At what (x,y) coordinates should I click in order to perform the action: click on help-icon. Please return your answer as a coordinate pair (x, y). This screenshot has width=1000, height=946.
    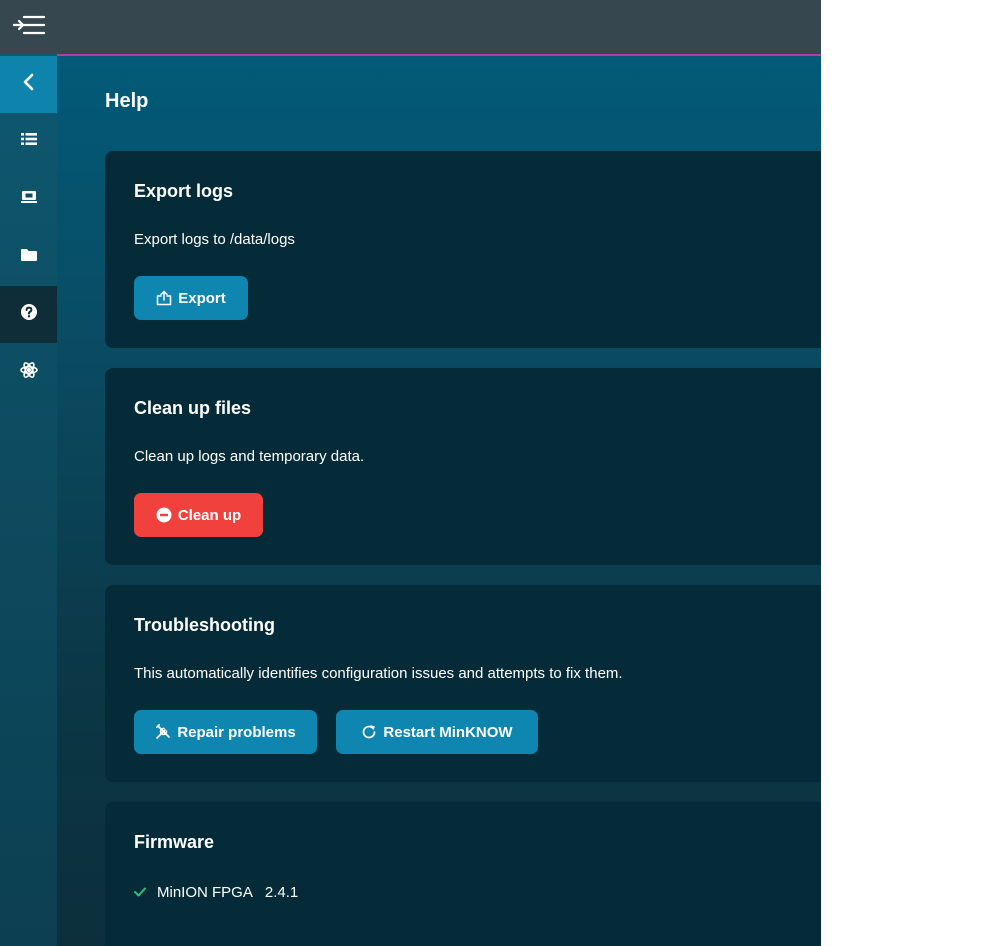
    Looking at the image, I should click on (29, 314).